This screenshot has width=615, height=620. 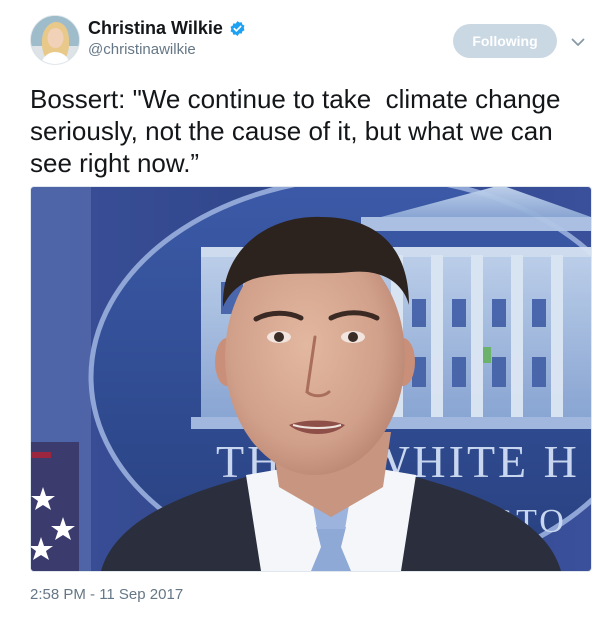 What do you see at coordinates (155, 28) in the screenshot?
I see `display-name: Christina Wilkie` at bounding box center [155, 28].